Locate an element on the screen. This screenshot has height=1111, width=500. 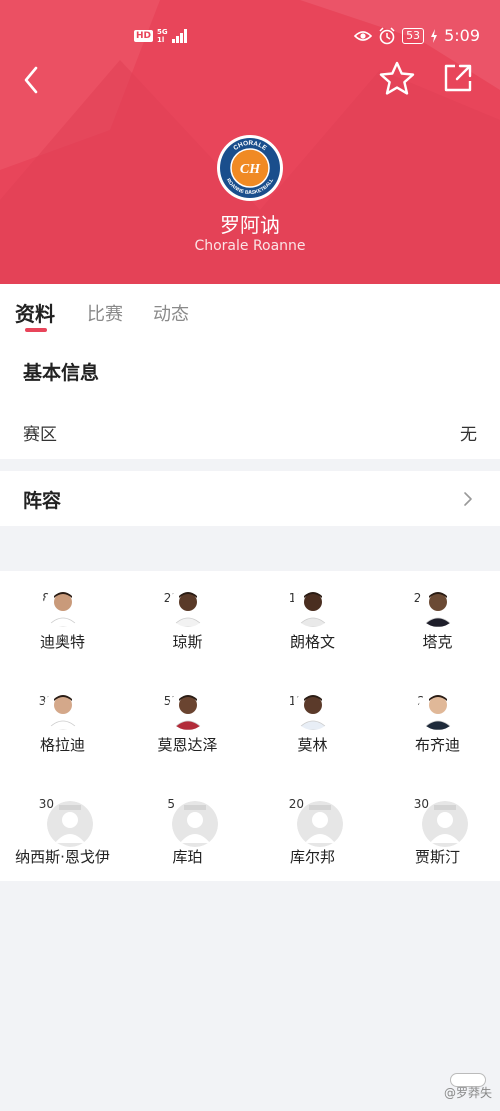
roster-player: 31格拉迪 is located at coordinates (62, 724).